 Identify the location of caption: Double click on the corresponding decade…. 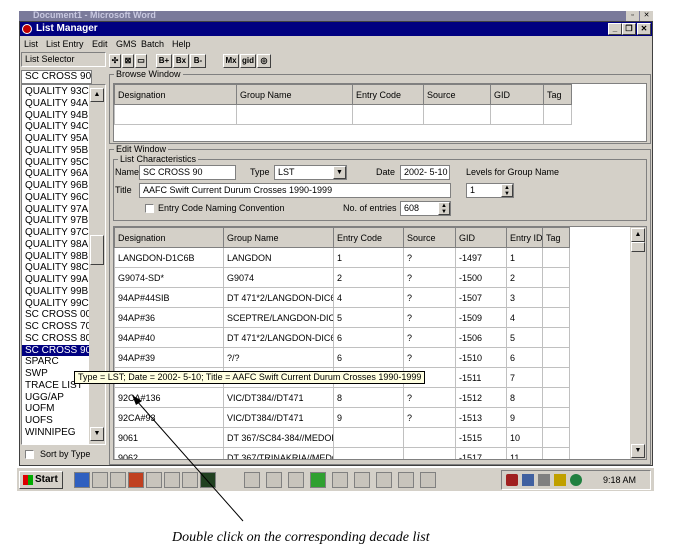
(301, 537).